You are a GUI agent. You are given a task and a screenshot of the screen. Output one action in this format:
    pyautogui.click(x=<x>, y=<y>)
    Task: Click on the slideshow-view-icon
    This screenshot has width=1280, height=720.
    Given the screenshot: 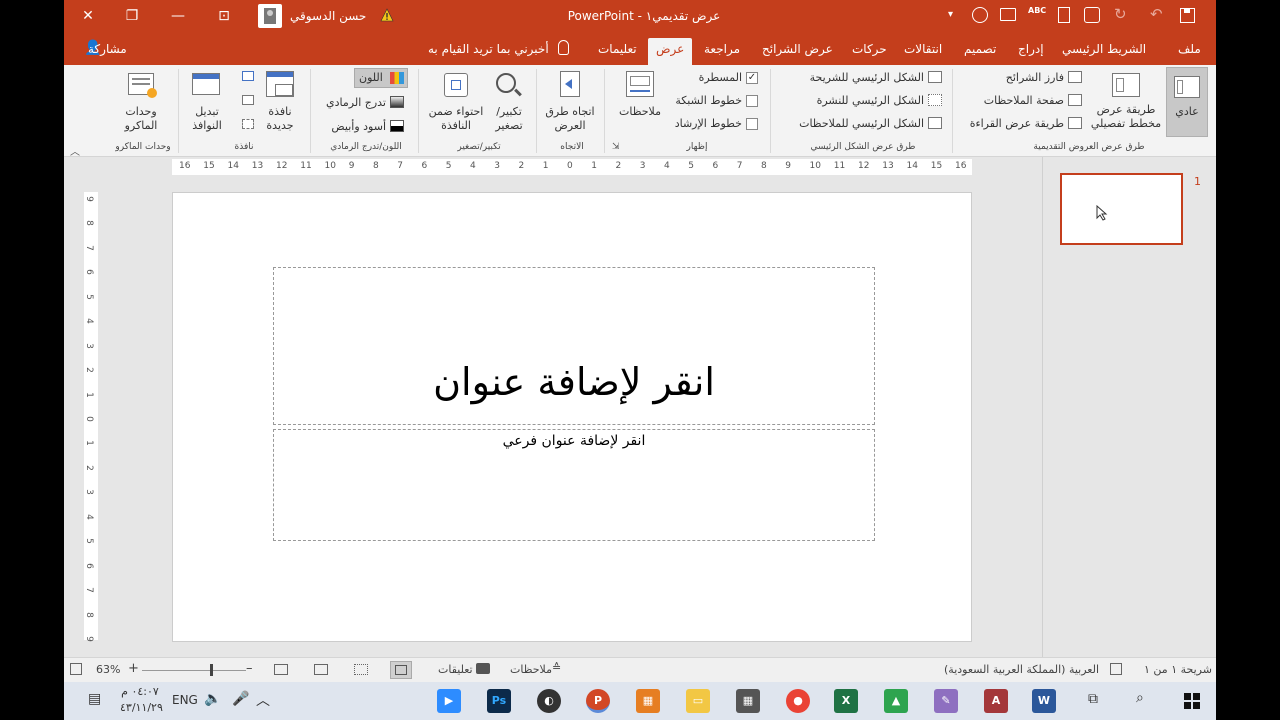 What is the action you would take?
    pyautogui.click(x=281, y=669)
    